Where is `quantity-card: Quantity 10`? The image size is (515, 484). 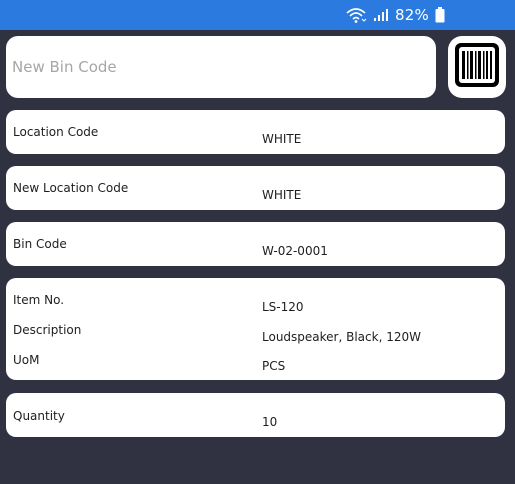 quantity-card: Quantity 10 is located at coordinates (255, 415).